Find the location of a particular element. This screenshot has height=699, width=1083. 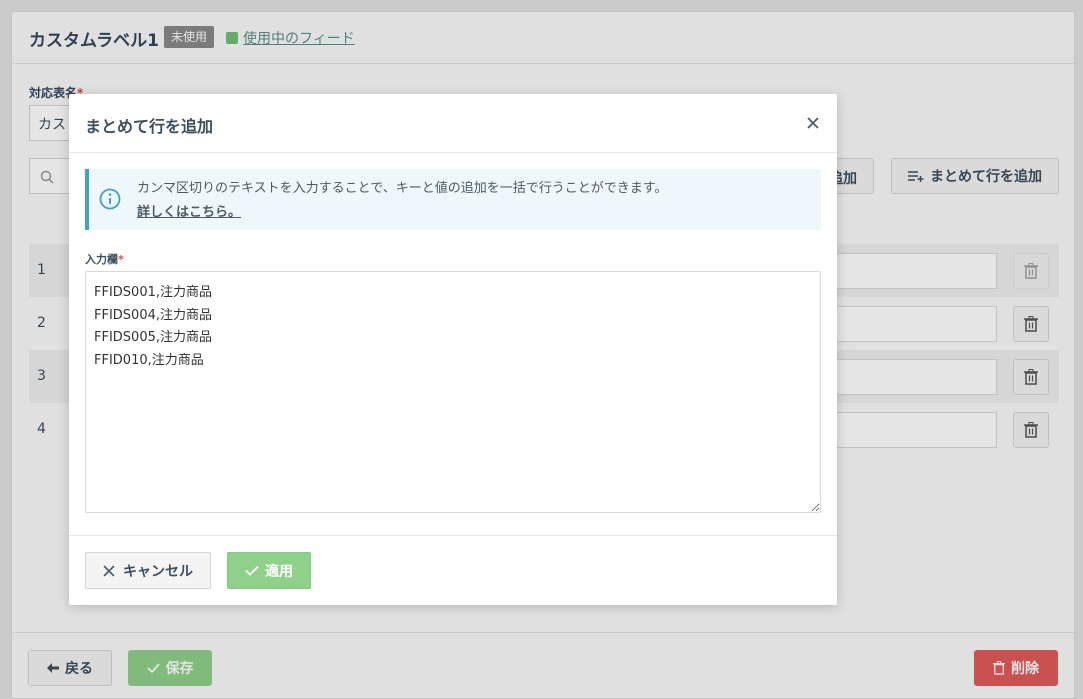

input-label: 入力欄* is located at coordinates (104, 259).